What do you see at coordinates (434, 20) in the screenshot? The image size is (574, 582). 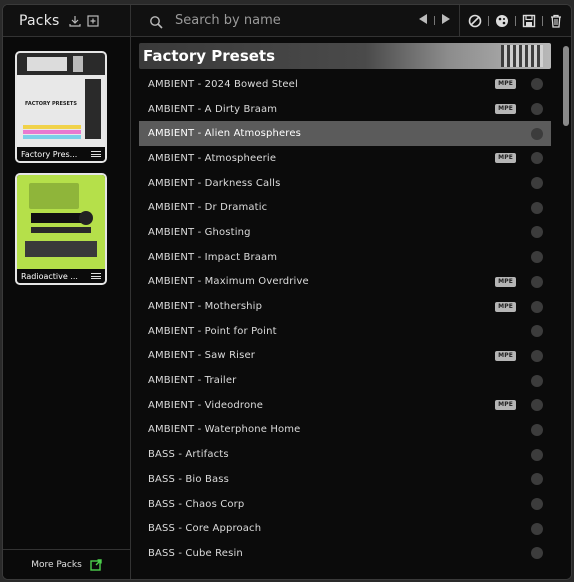 I see `preset-nav` at bounding box center [434, 20].